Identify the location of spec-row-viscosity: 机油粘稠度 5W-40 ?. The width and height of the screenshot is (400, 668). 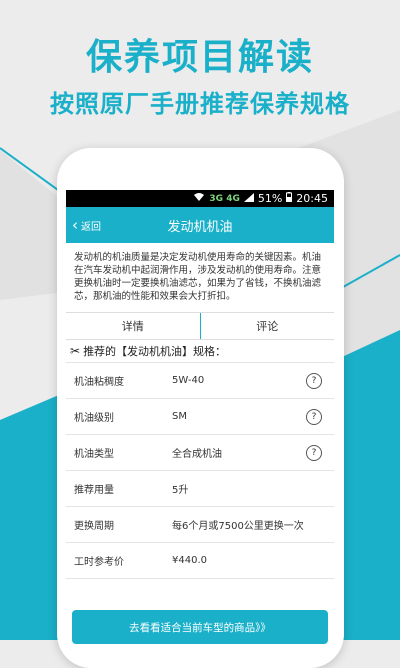
(200, 381).